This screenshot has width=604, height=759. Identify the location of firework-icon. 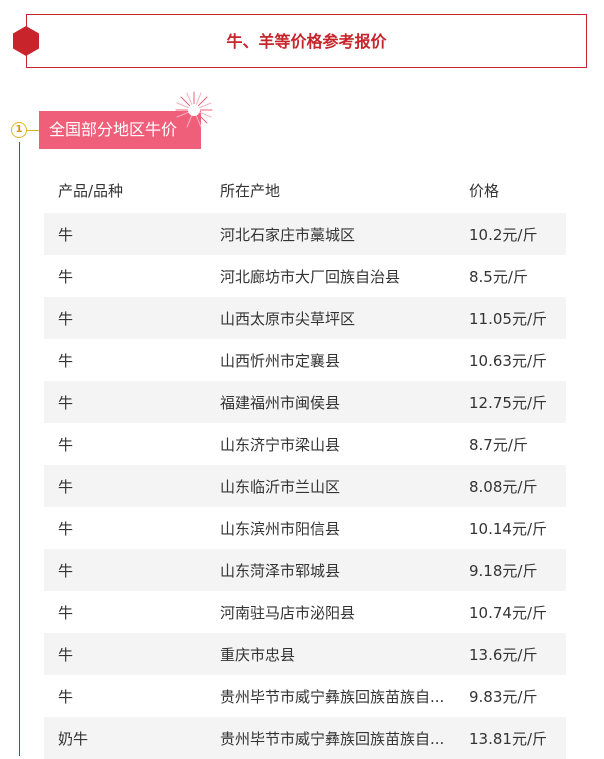
(194, 110).